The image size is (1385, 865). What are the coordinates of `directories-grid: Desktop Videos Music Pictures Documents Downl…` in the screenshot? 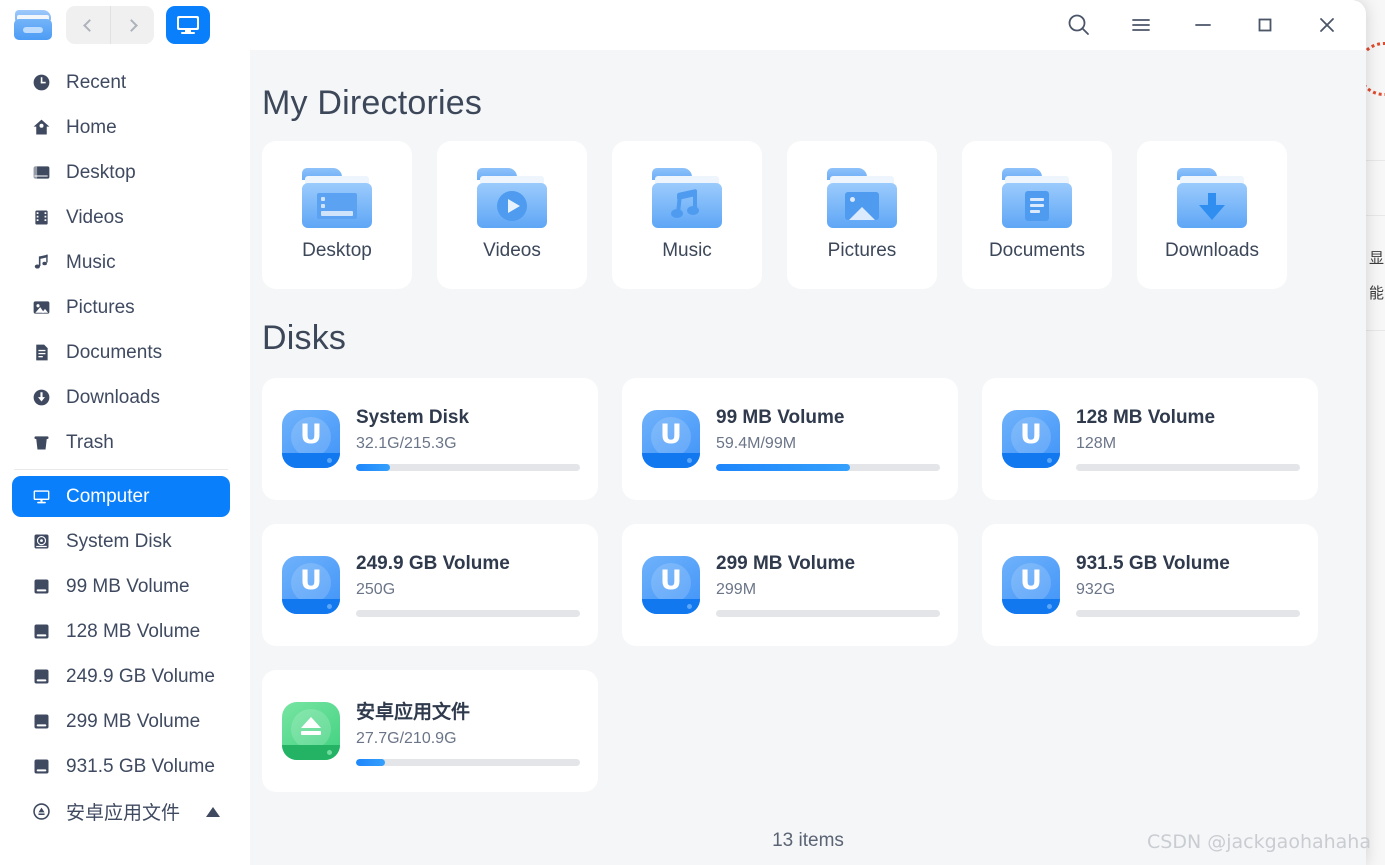 It's located at (814, 215).